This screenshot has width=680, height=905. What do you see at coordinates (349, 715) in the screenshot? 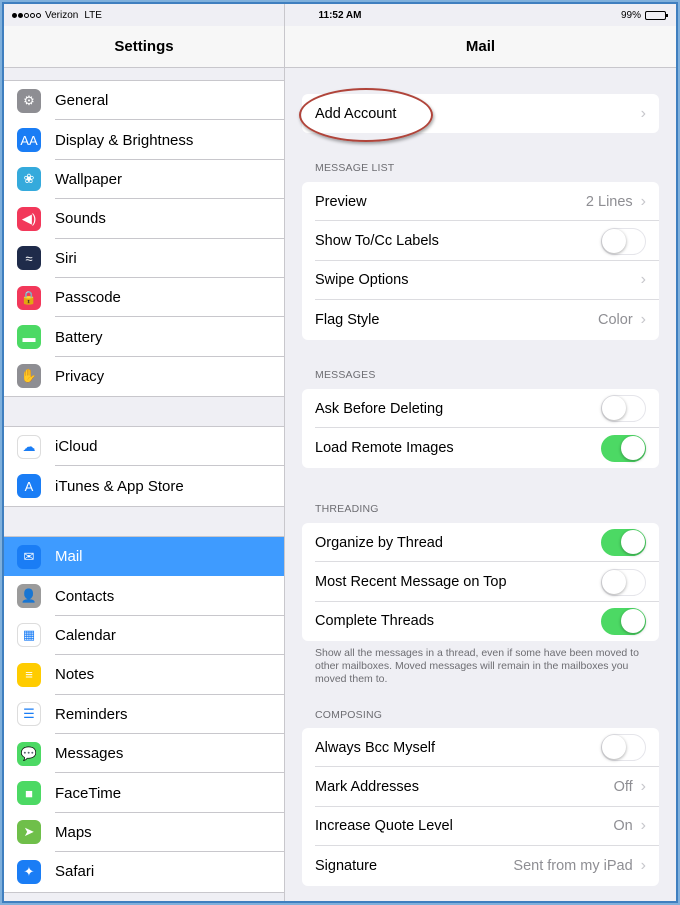
I see `section-header-composing: COMPOSING` at bounding box center [349, 715].